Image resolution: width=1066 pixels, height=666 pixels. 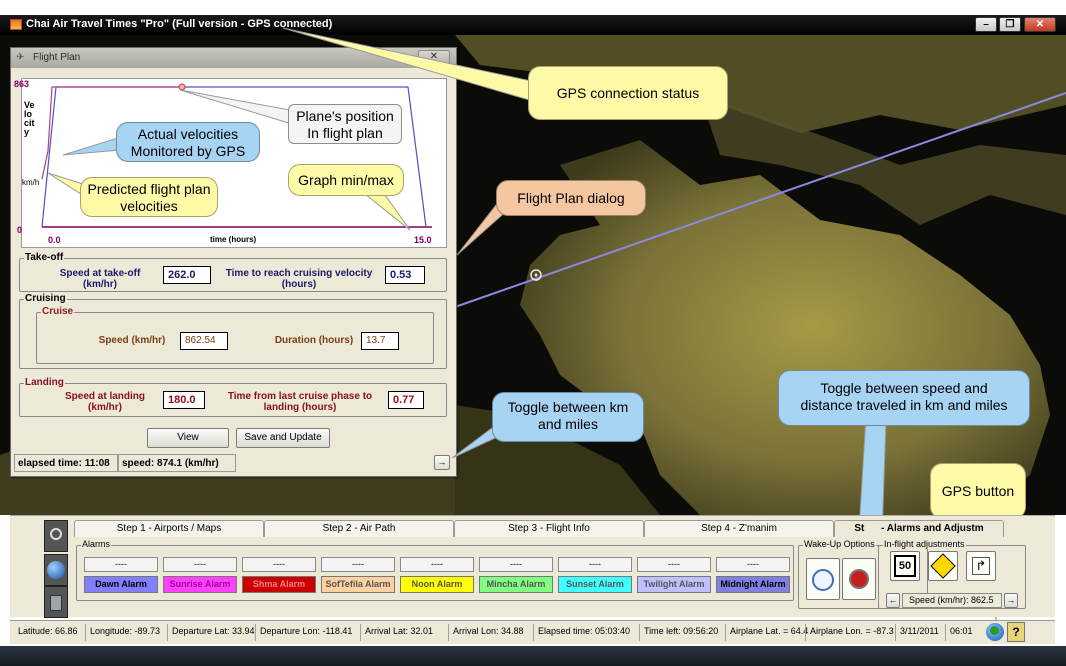 What do you see at coordinates (48, 631) in the screenshot?
I see `status-item: Latitude: 66.86` at bounding box center [48, 631].